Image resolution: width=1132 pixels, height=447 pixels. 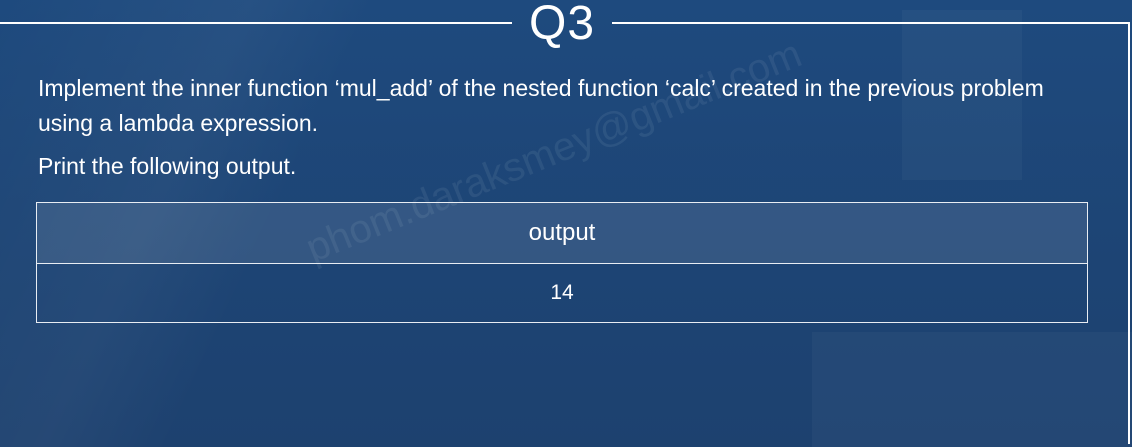 I want to click on header-divider-left, so click(x=256, y=23).